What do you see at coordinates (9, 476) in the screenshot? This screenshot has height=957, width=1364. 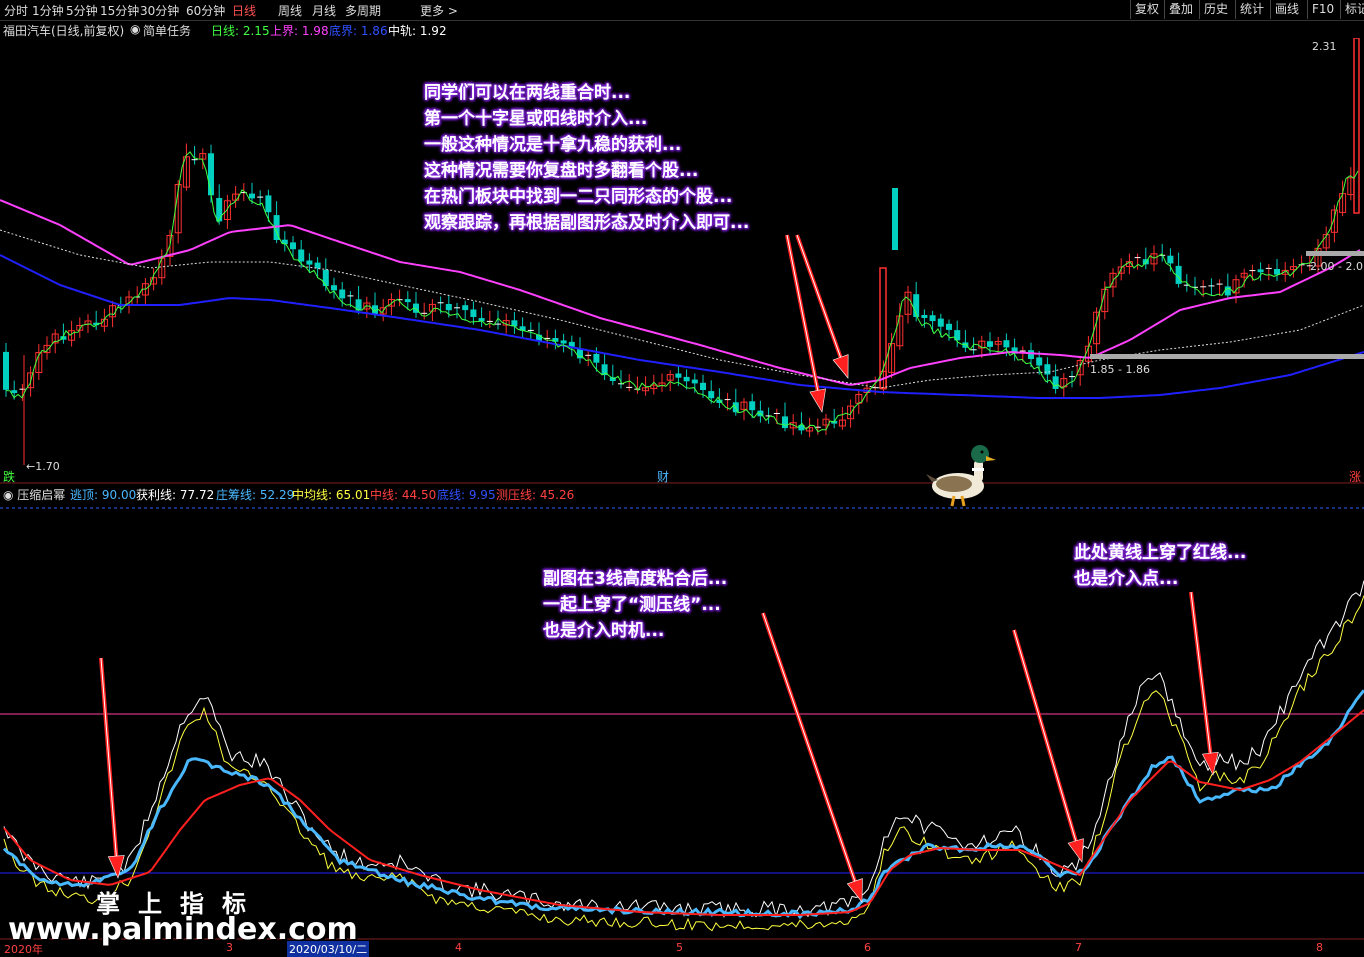 I see `fall-marker: 跌` at bounding box center [9, 476].